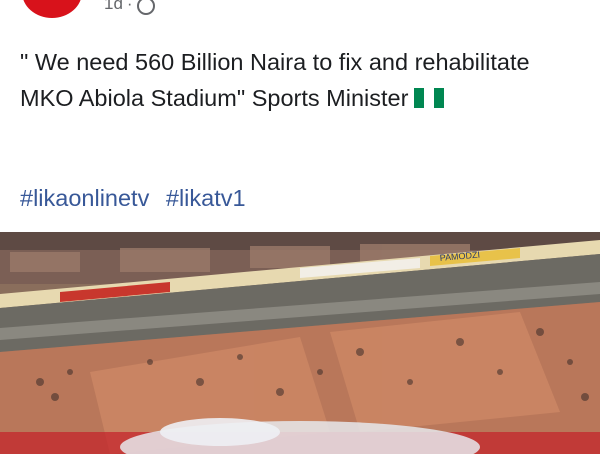  I want to click on hashtag-link: #likatv1, so click(206, 198).